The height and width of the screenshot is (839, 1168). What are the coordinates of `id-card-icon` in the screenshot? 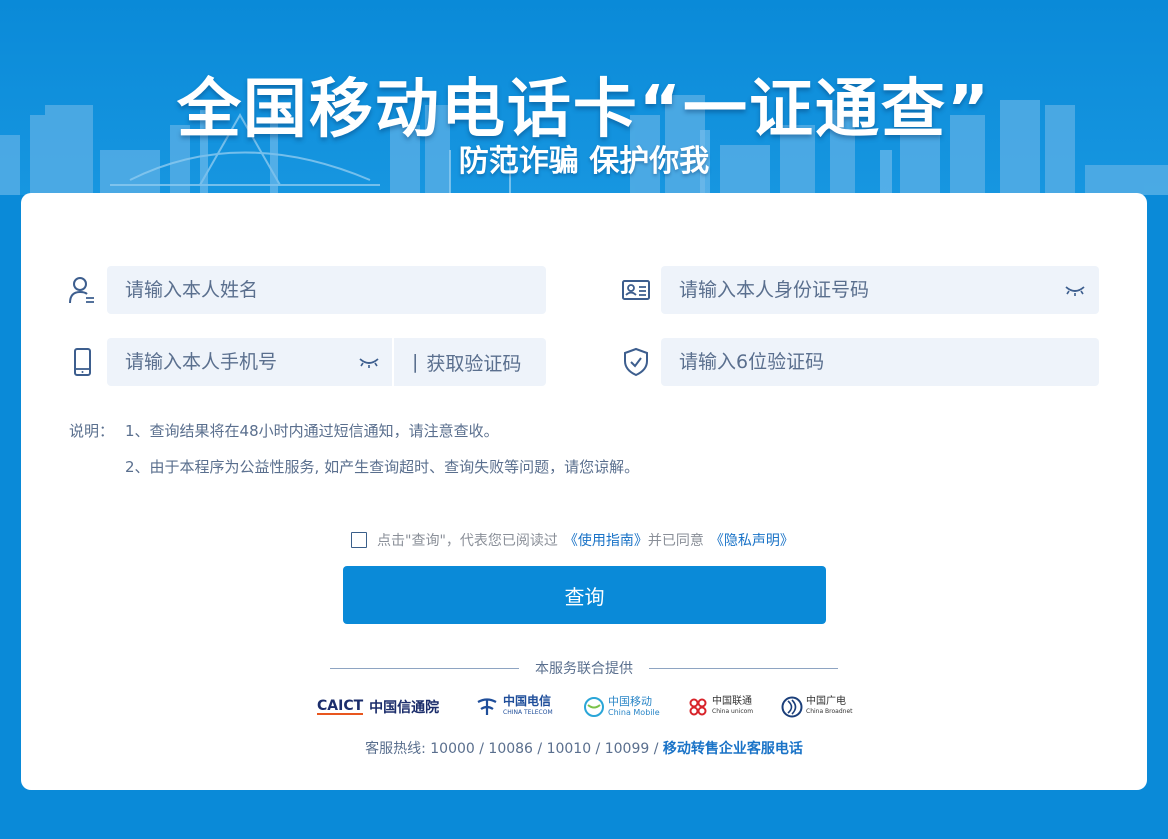 It's located at (636, 290).